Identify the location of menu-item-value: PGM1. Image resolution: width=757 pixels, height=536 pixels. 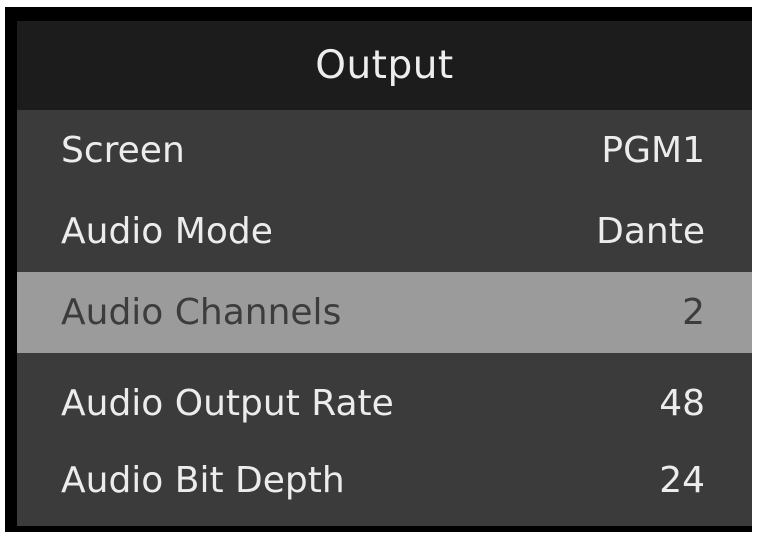
(653, 150).